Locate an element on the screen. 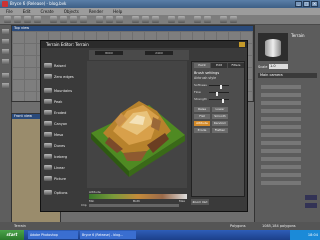  airbrush-checkbox: Airbrush style is located at coordinates (205, 78).